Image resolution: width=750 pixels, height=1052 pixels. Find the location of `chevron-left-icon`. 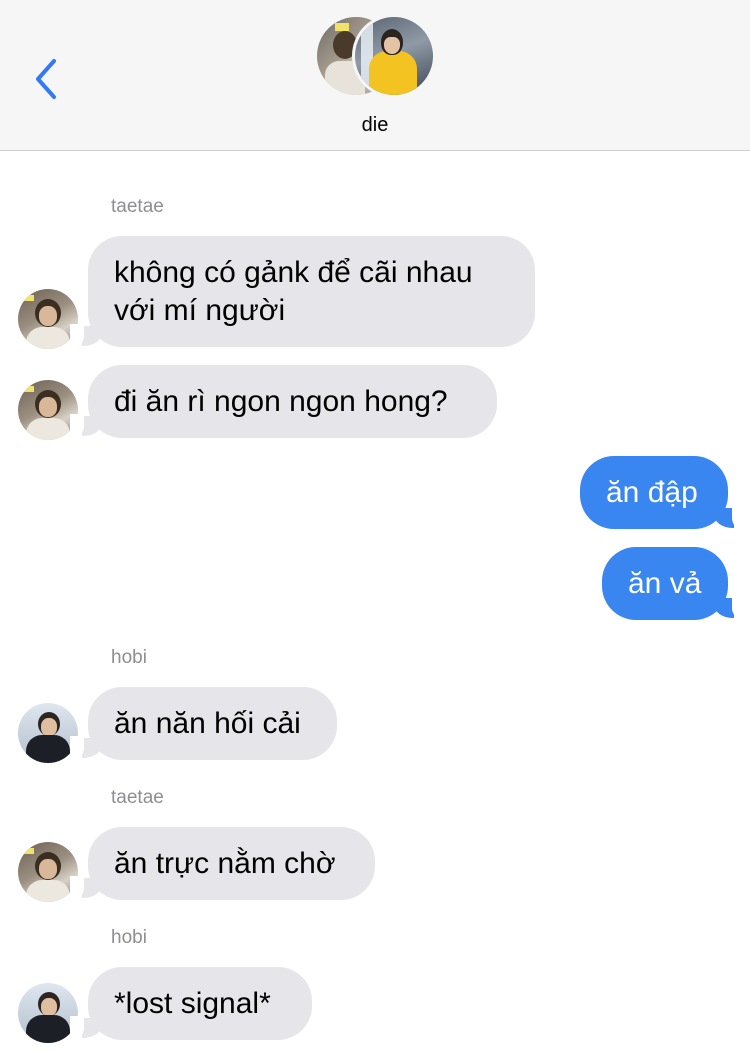

chevron-left-icon is located at coordinates (46, 79).